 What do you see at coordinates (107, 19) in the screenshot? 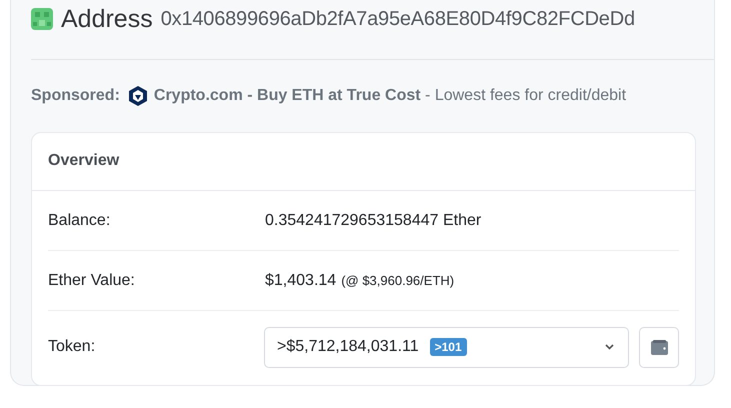
I see `page-title: Address` at bounding box center [107, 19].